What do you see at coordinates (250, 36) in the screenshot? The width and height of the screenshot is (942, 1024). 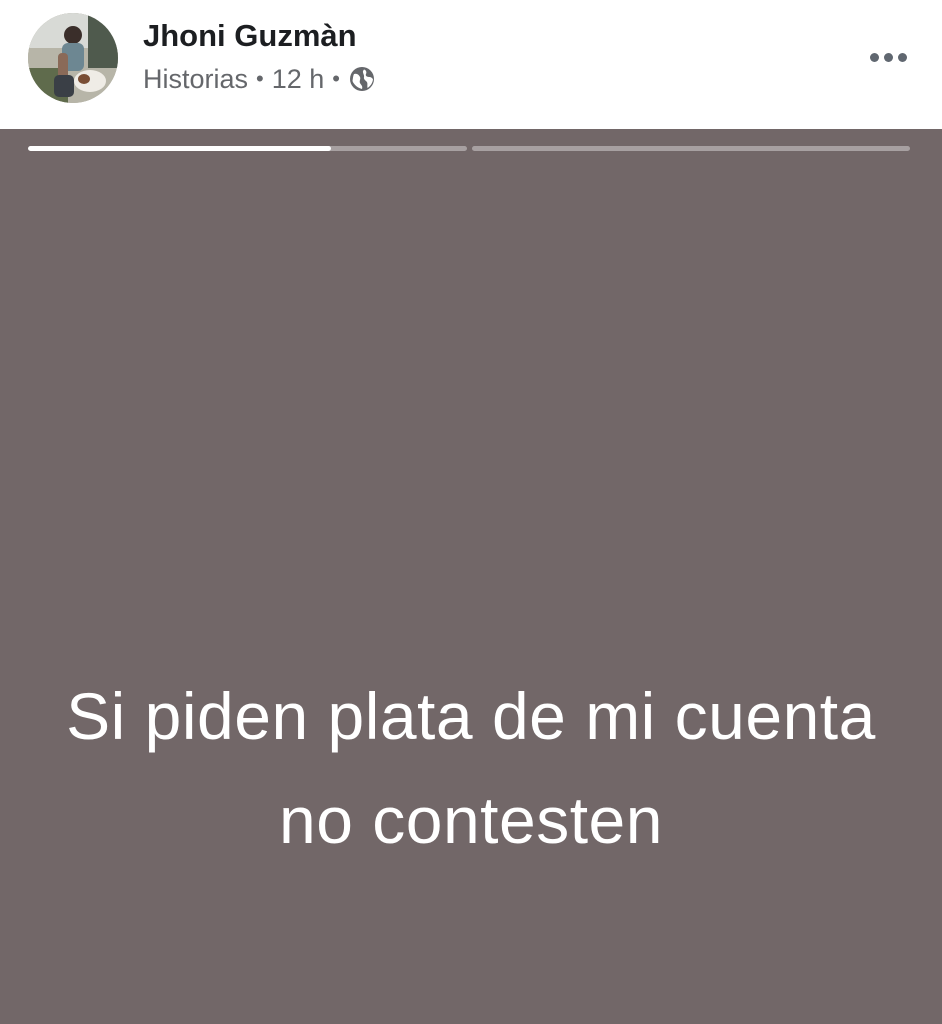 I see `author-name: Jhoni Guzmàn` at bounding box center [250, 36].